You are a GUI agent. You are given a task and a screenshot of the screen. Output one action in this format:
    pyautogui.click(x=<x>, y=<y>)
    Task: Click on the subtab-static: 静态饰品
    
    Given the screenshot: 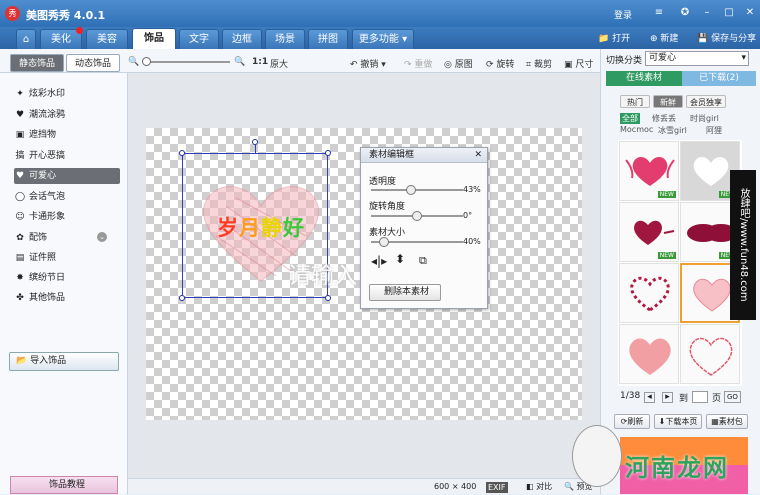 What is the action you would take?
    pyautogui.click(x=37, y=63)
    